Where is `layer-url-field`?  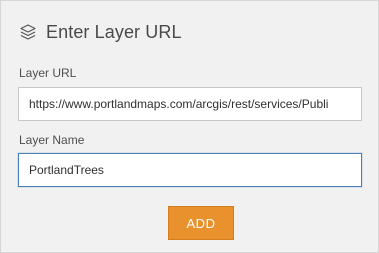 layer-url-field is located at coordinates (190, 104).